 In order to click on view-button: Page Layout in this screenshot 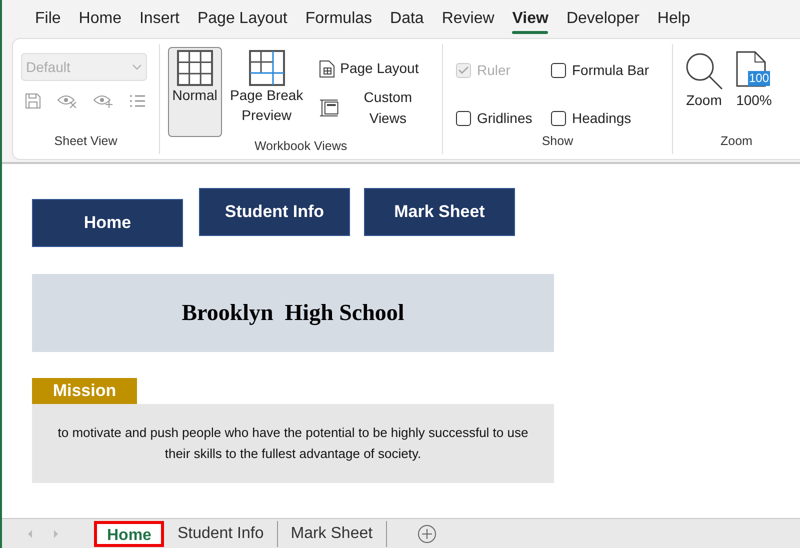, I will do `click(375, 68)`.